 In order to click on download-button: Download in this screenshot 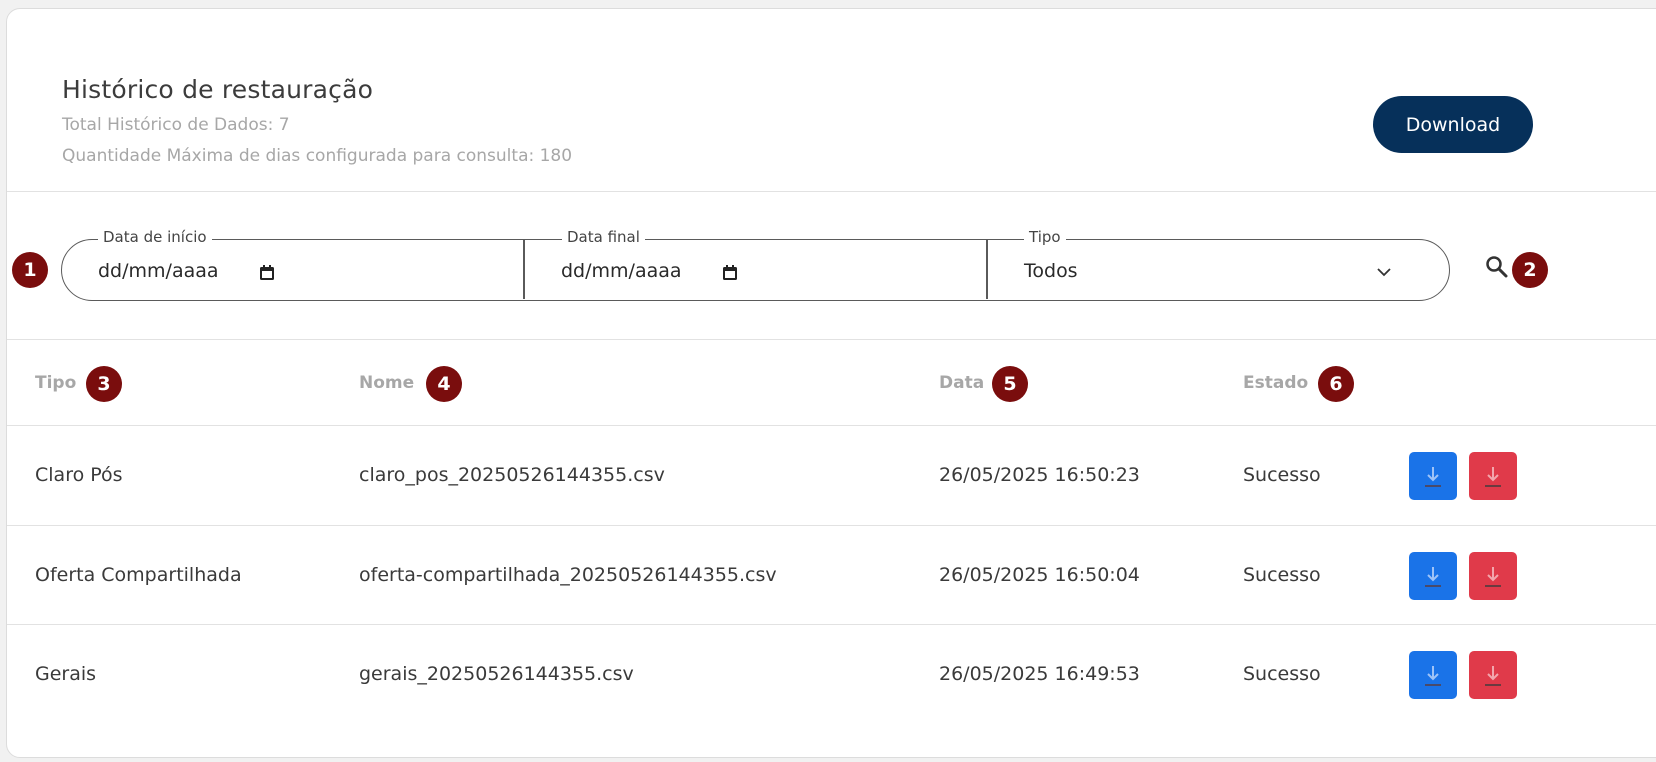, I will do `click(1453, 124)`.